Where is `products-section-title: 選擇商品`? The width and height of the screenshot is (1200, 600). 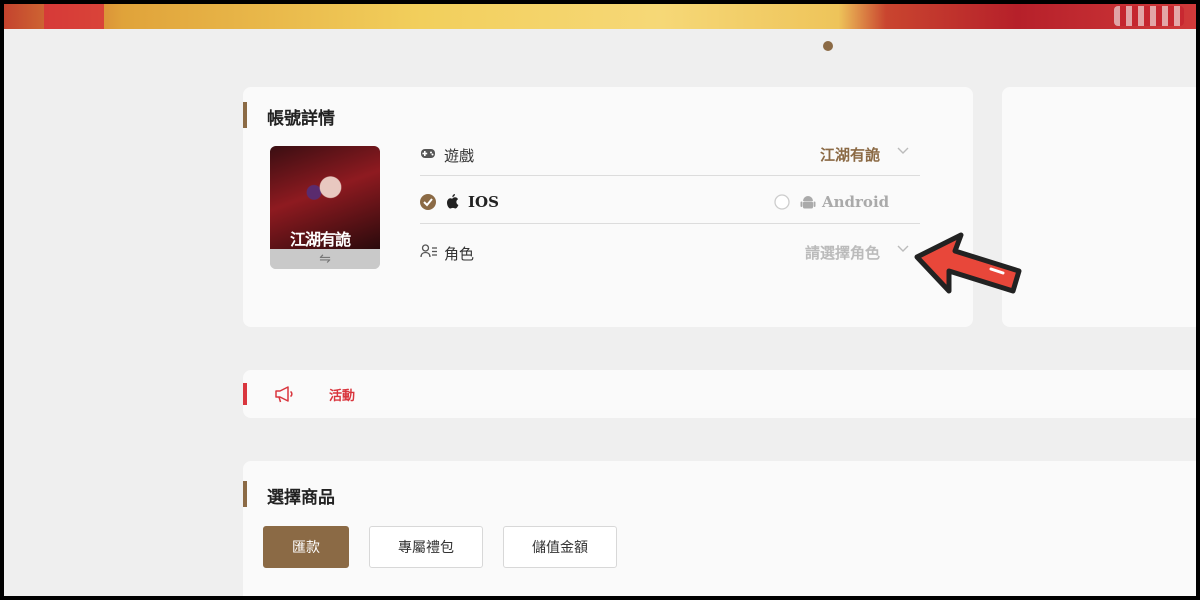 products-section-title: 選擇商品 is located at coordinates (301, 498).